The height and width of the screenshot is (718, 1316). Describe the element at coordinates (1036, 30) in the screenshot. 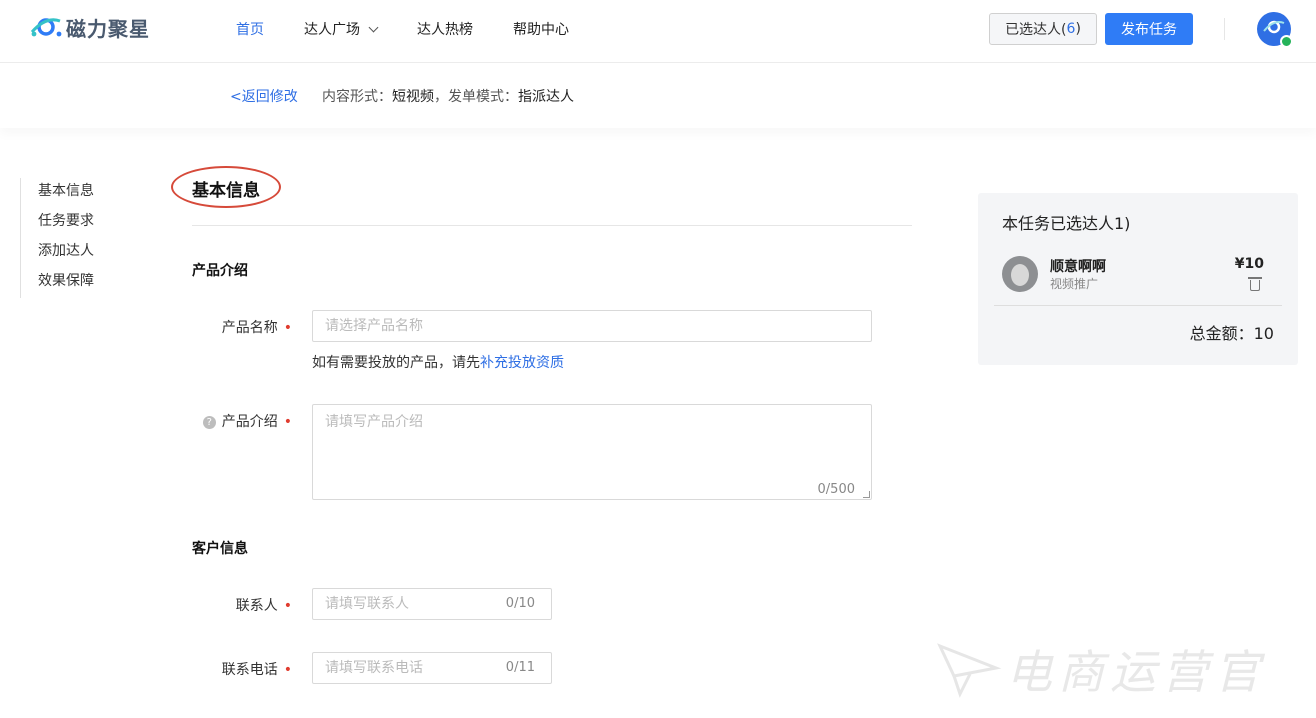

I see `selected-creators-label: 已选达人(` at that location.